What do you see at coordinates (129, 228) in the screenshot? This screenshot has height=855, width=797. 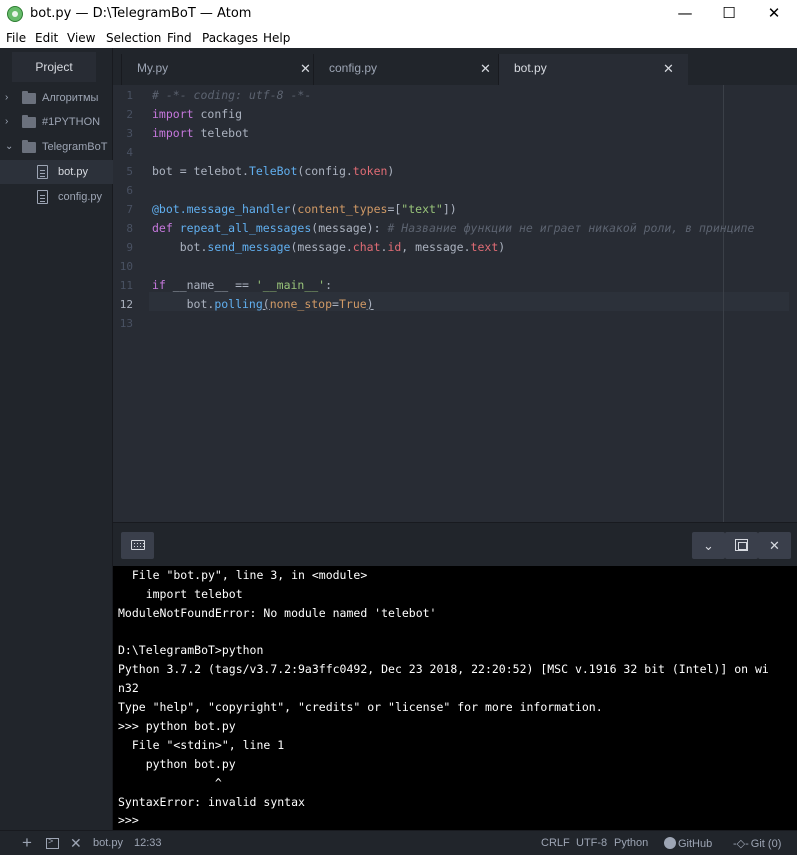 I see `line-number: 8` at bounding box center [129, 228].